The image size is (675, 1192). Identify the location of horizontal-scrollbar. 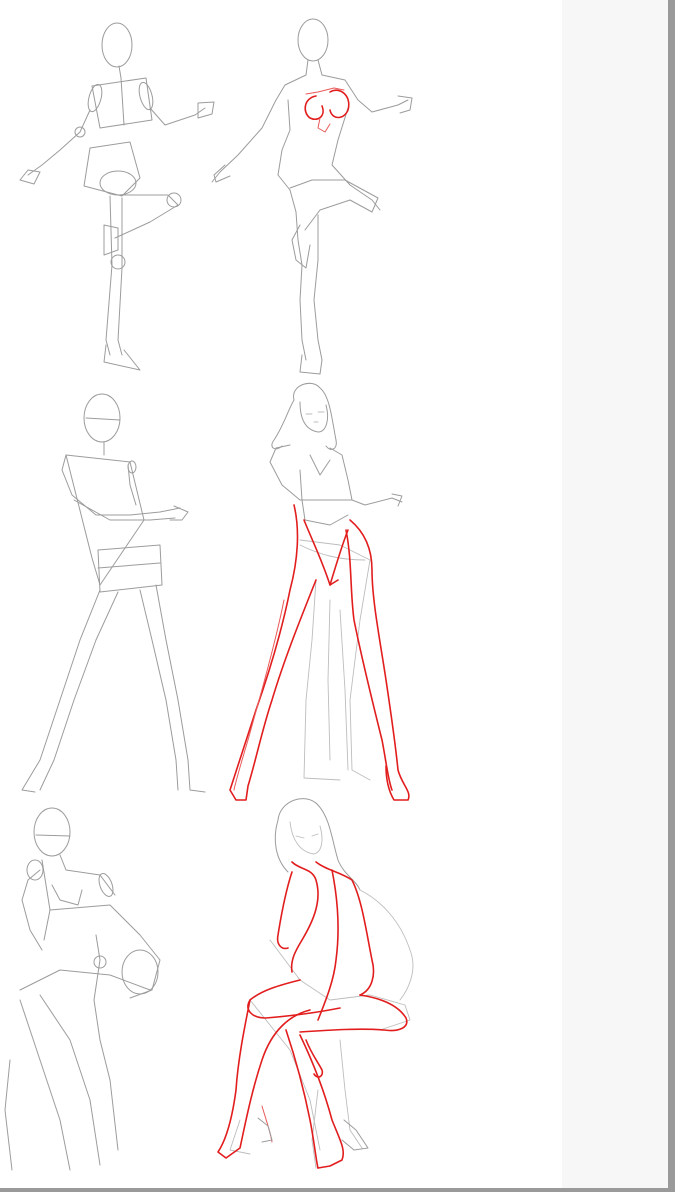
(337, 1190).